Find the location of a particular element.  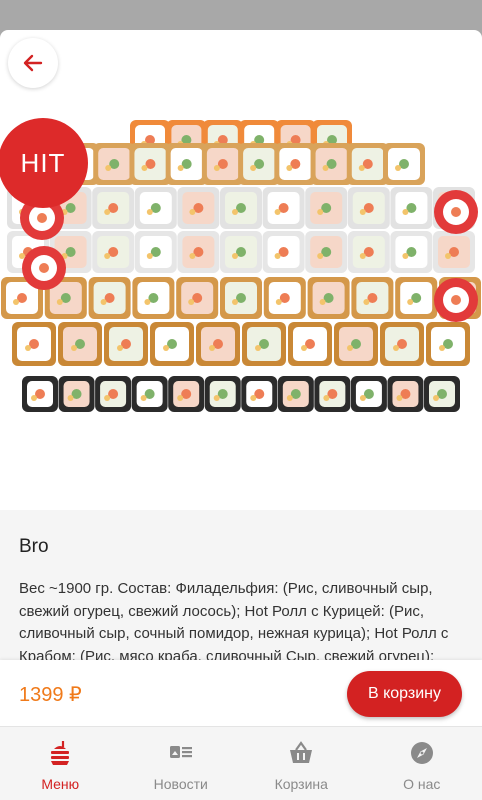

hit-badge: HIT is located at coordinates (44, 163).